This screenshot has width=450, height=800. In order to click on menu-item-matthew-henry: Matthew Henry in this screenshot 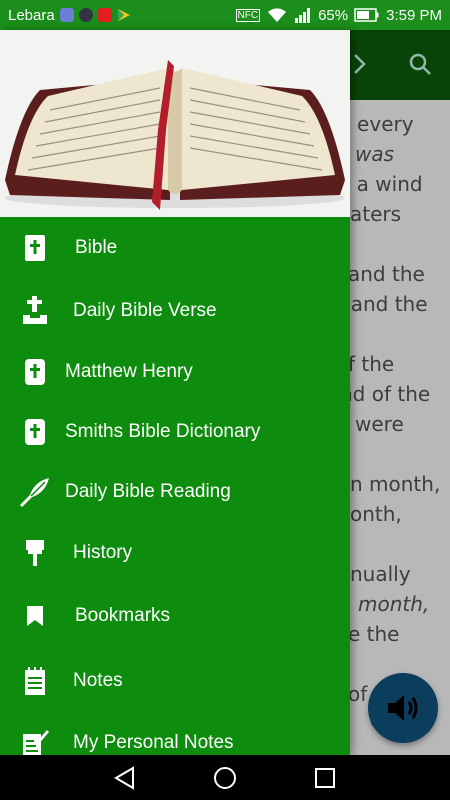, I will do `click(175, 372)`.